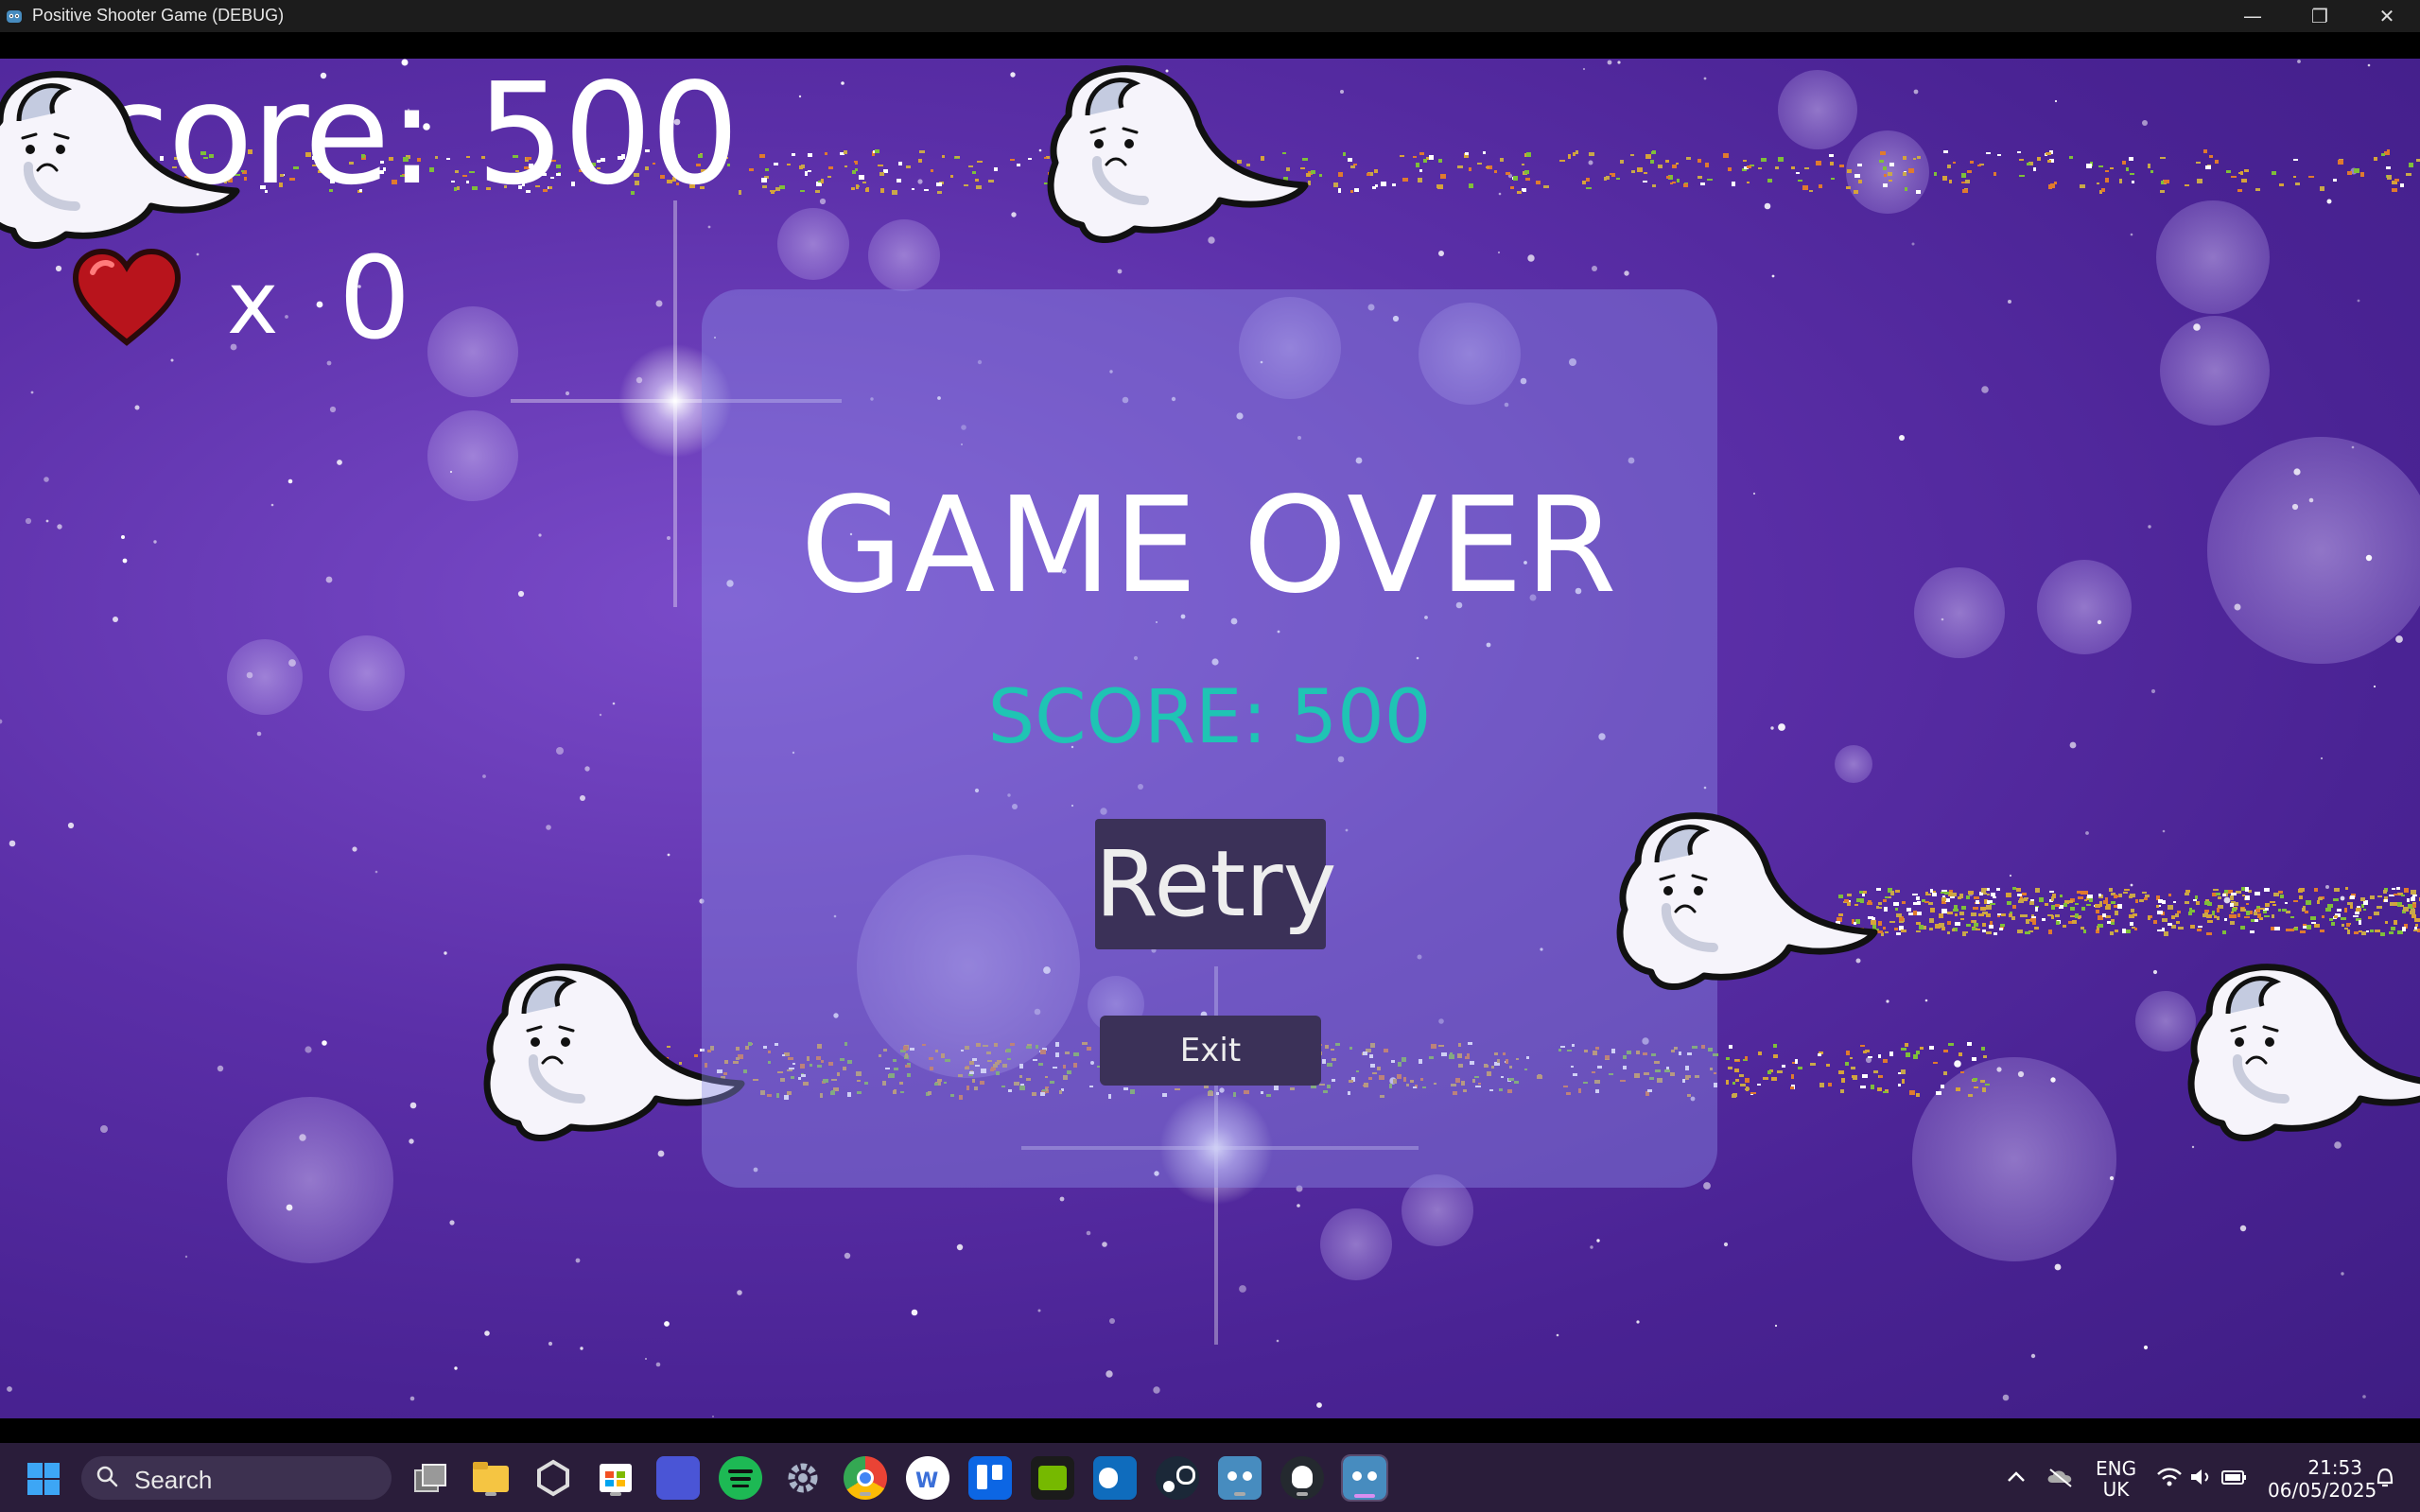 The height and width of the screenshot is (1512, 2420). What do you see at coordinates (1240, 1478) in the screenshot?
I see `godot-icon` at bounding box center [1240, 1478].